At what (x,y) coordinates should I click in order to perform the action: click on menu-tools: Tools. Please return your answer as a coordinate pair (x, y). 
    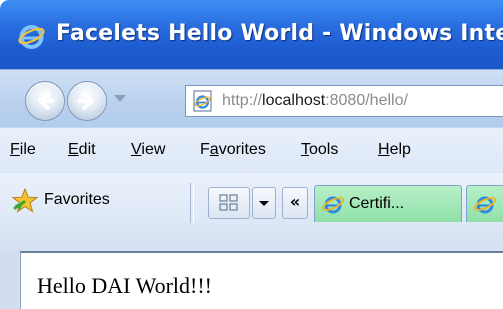
    Looking at the image, I should click on (319, 150).